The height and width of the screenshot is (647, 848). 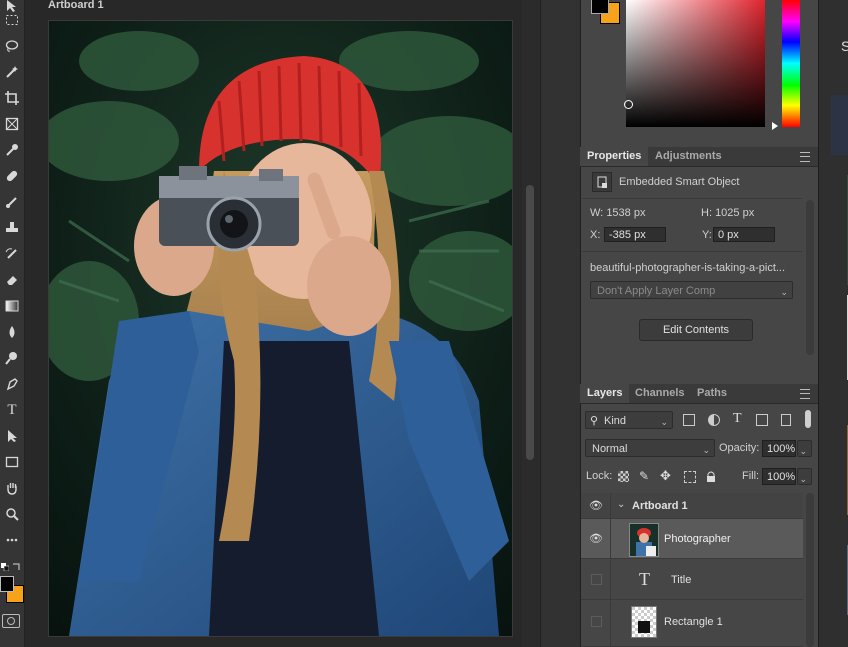 I want to click on edit-contents-button: Edit Contents, so click(x=696, y=330).